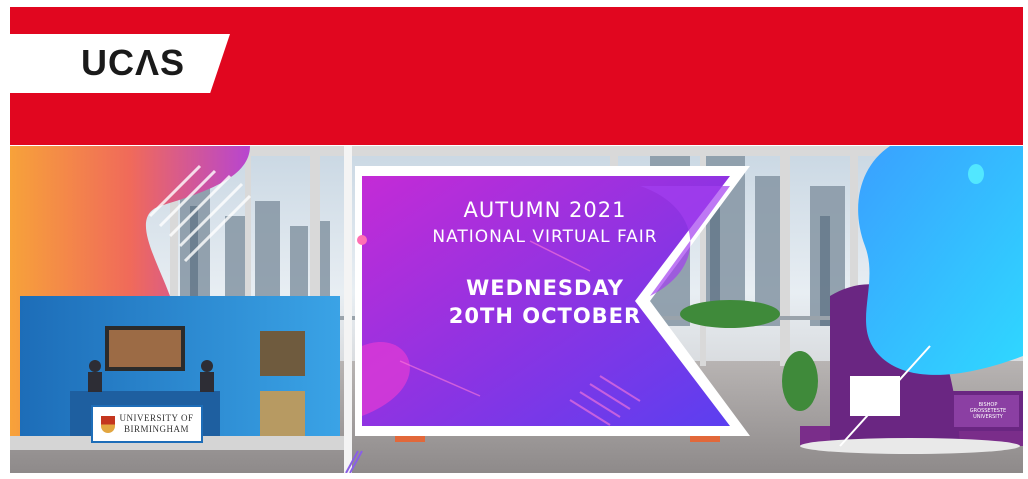  I want to click on event-name: NATIONAL VIRTUAL FAIR, so click(545, 237).